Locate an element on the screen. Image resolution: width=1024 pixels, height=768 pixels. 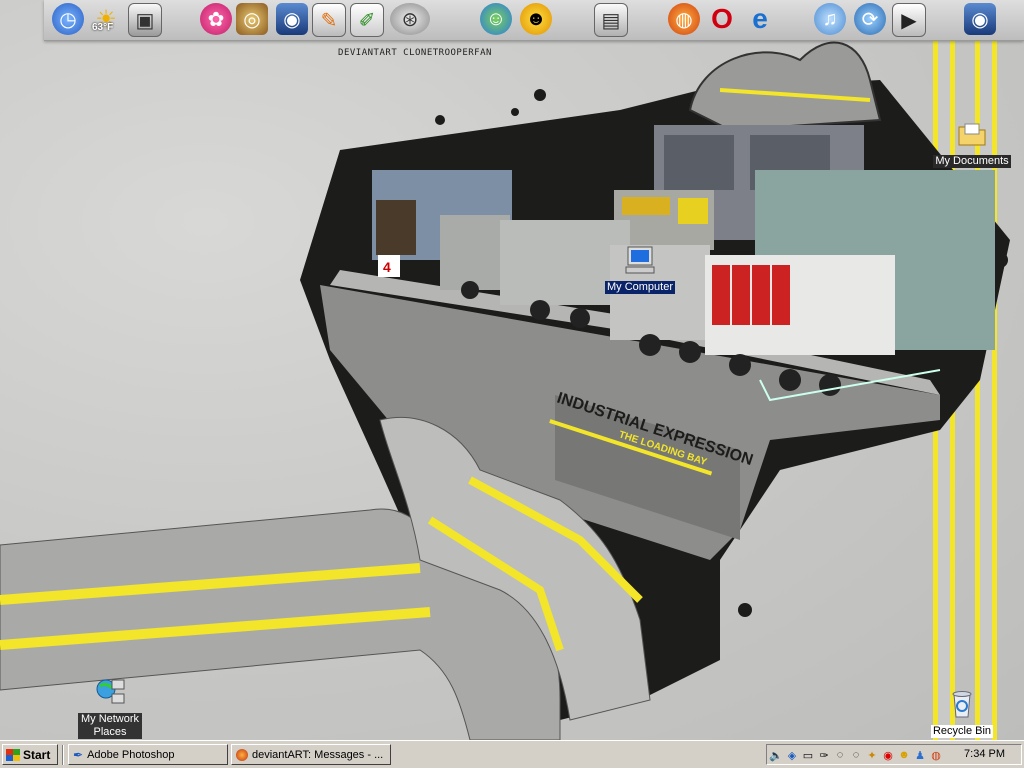
image-viewer-icon: ◉ is located at coordinates (980, 19).